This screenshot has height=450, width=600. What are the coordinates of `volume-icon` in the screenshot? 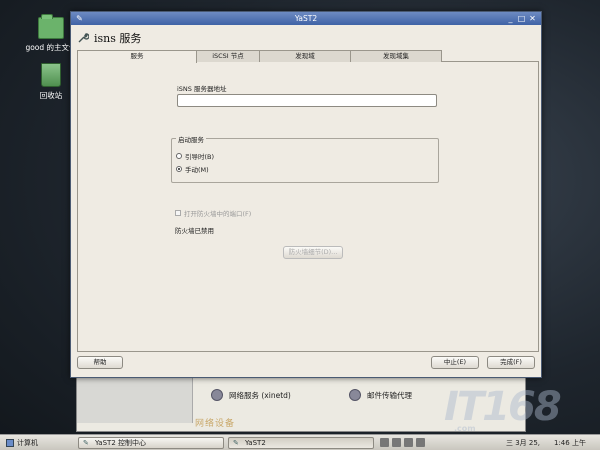 It's located at (420, 442).